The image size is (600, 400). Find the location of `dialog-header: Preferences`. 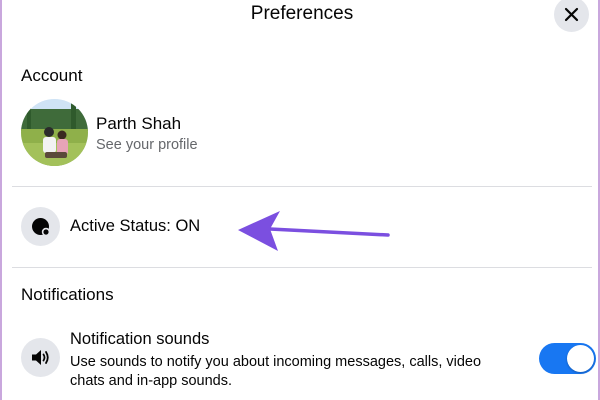

dialog-header: Preferences is located at coordinates (300, 16).